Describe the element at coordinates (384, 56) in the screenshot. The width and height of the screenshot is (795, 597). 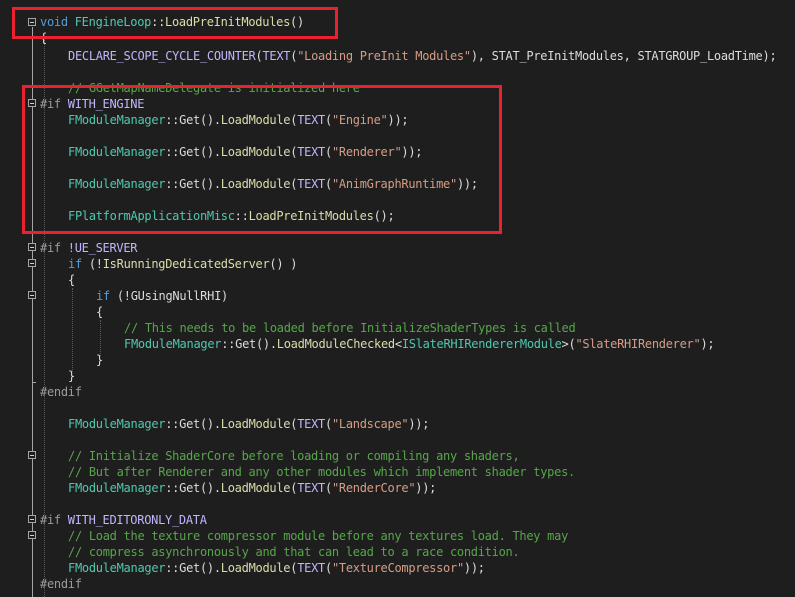
I see `string-literal: "Loading PreInit Modules"` at that location.